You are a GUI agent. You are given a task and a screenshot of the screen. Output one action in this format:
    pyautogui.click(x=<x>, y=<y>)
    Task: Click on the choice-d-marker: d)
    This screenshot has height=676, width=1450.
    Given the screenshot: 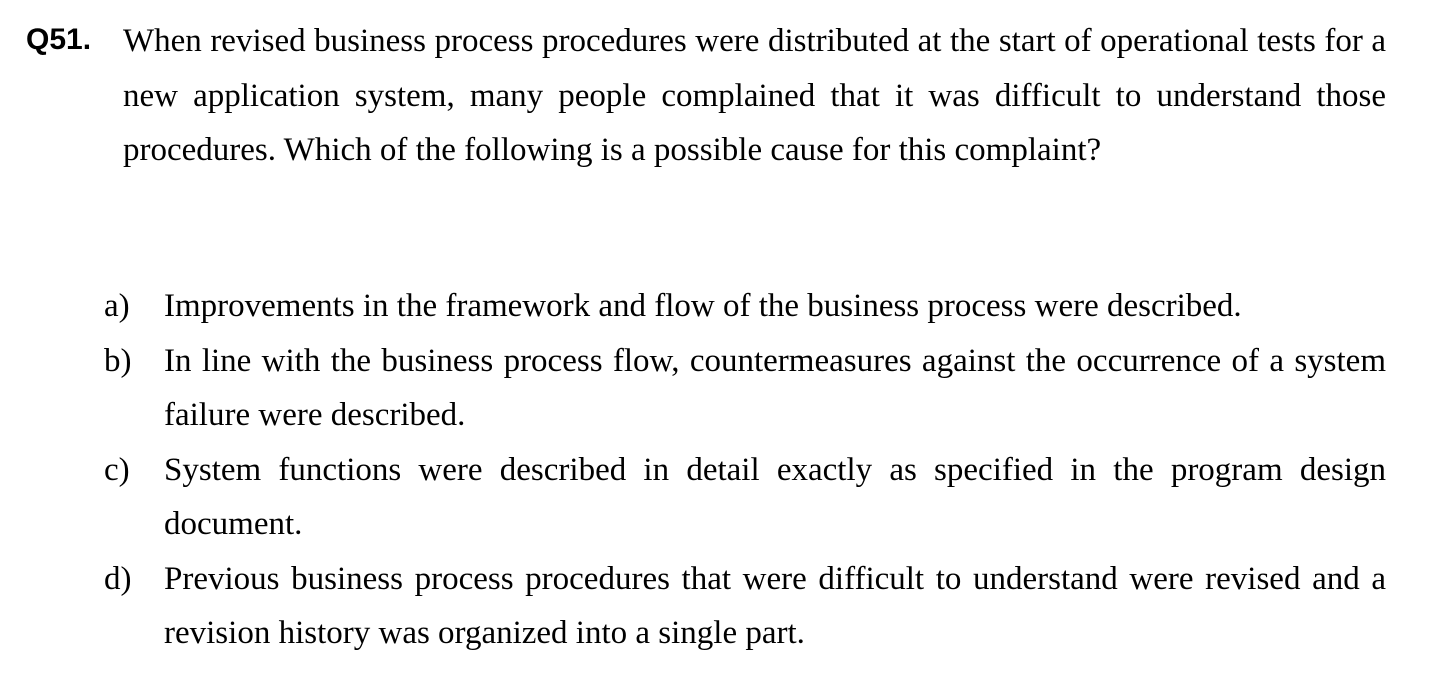 What is the action you would take?
    pyautogui.click(x=118, y=578)
    